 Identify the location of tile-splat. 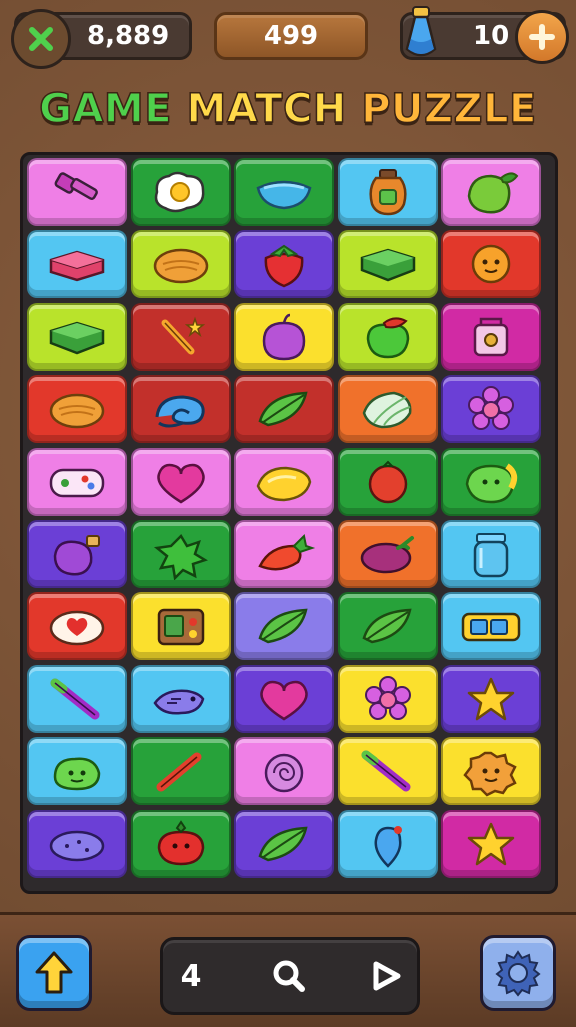
(180, 554).